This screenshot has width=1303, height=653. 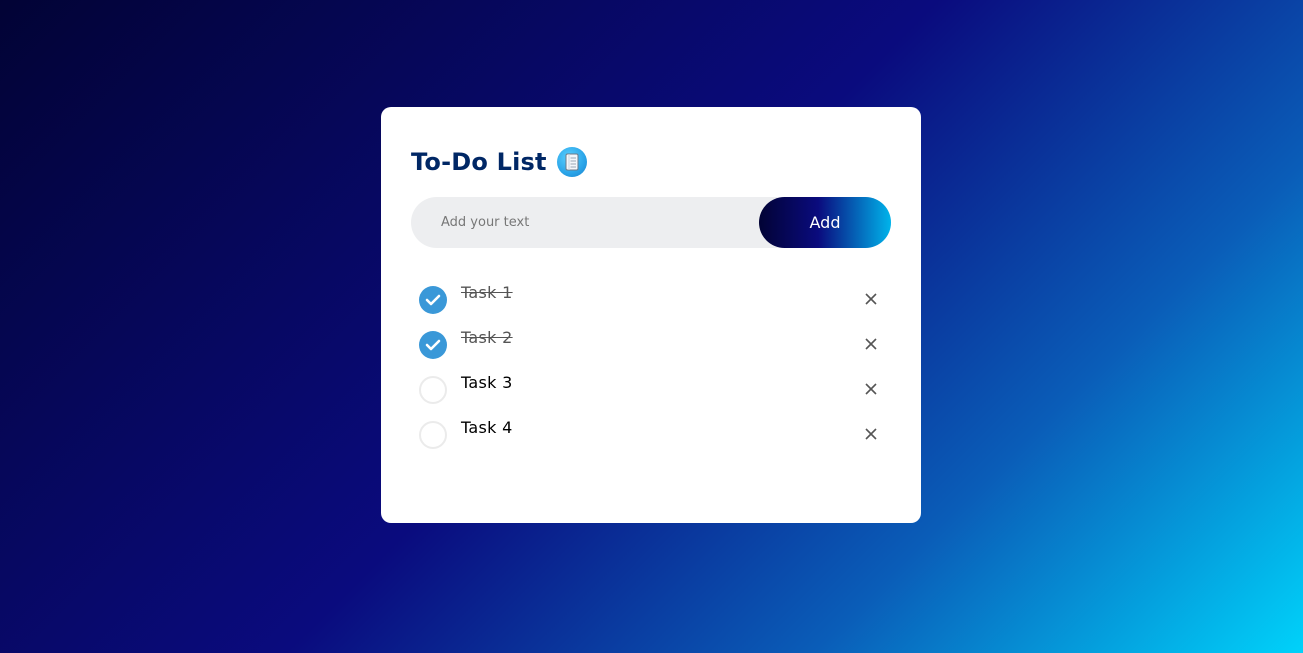 I want to click on task-label: Task 3, so click(x=487, y=382).